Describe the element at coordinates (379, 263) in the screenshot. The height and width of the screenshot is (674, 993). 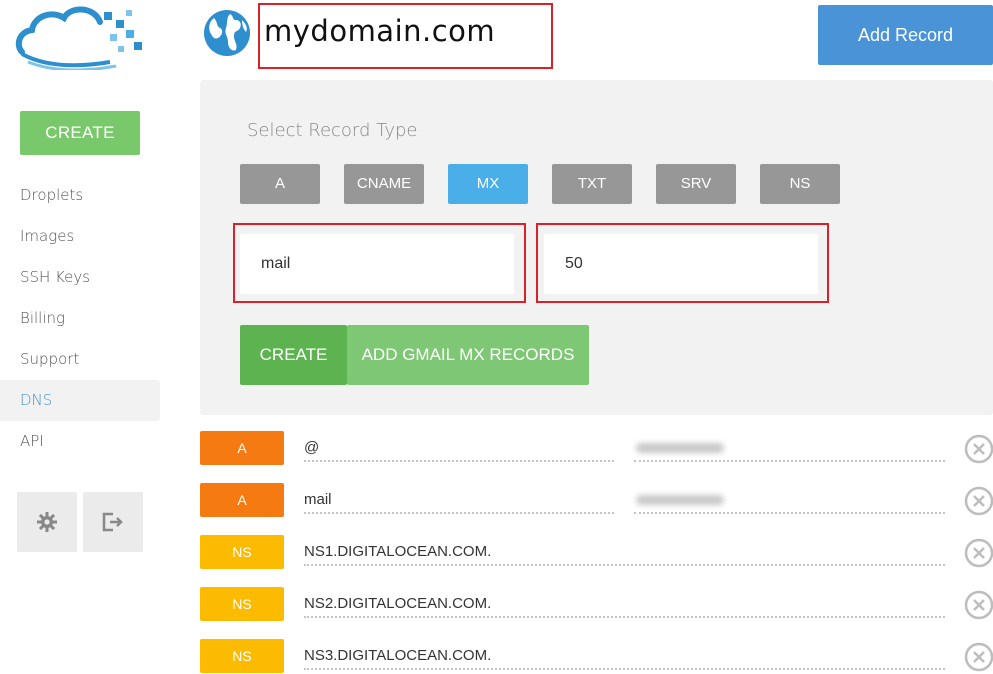
I see `highlight-box-hostname` at that location.